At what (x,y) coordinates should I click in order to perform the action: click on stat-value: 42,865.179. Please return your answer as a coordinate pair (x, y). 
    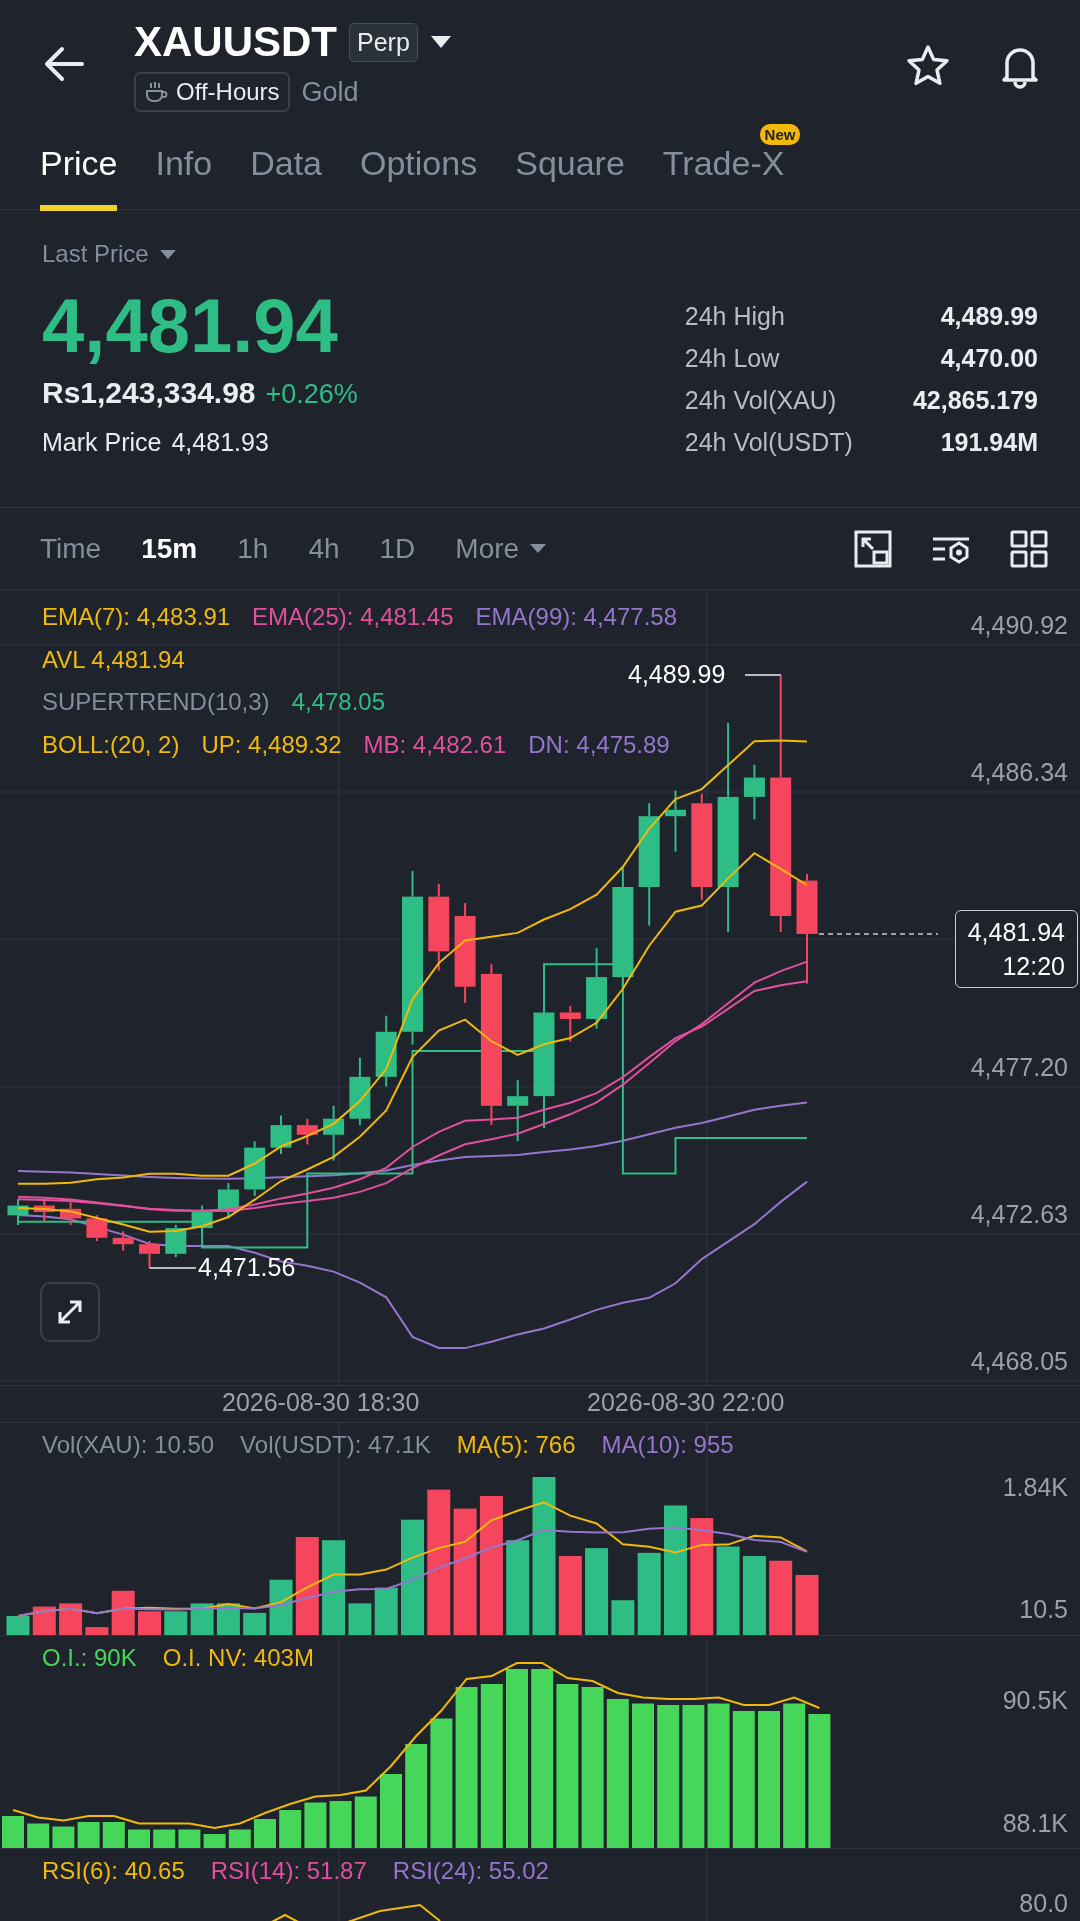
    Looking at the image, I should click on (975, 400).